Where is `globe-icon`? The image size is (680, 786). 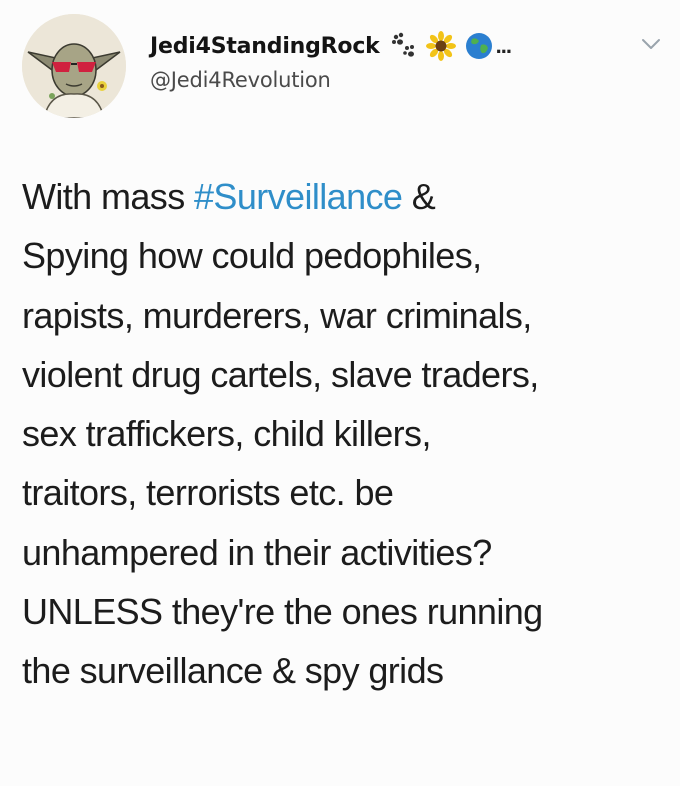 globe-icon is located at coordinates (478, 46).